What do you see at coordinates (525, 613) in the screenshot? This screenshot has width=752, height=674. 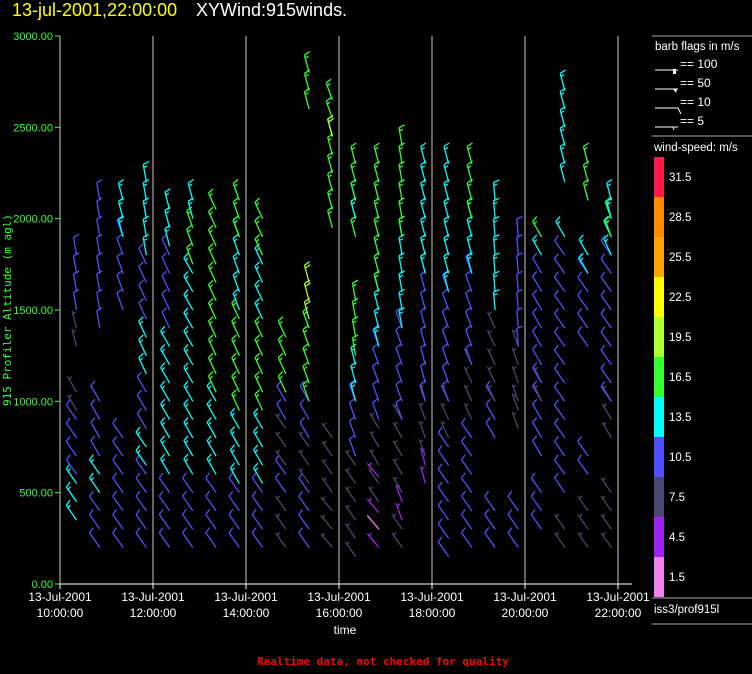 I see `x-tick-time: 20:00:00` at bounding box center [525, 613].